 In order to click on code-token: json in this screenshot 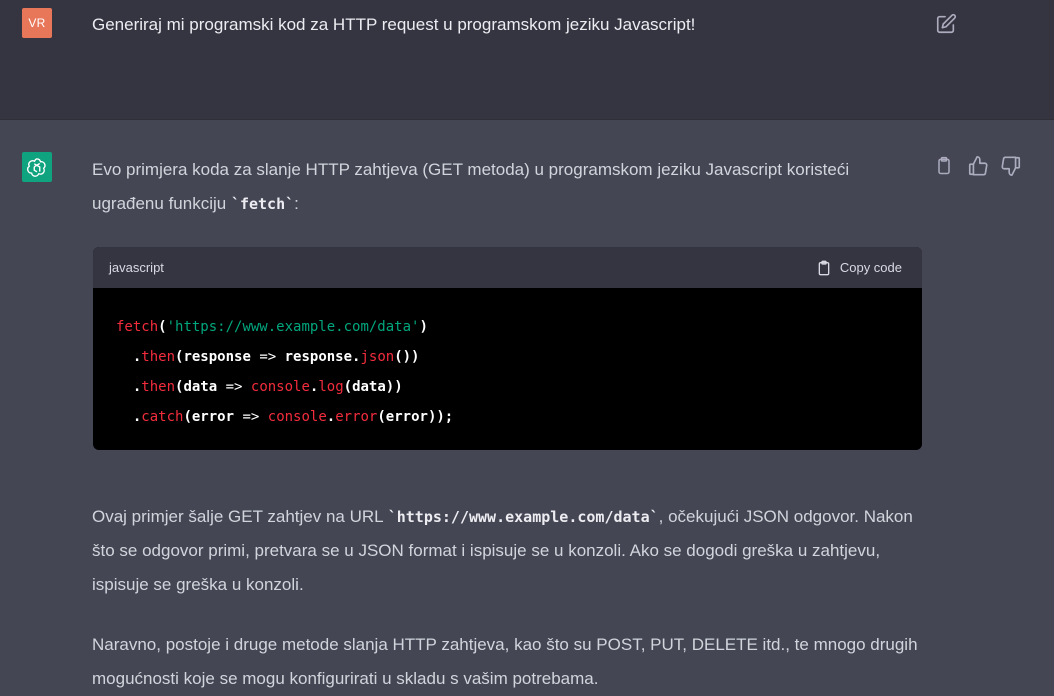, I will do `click(377, 357)`.